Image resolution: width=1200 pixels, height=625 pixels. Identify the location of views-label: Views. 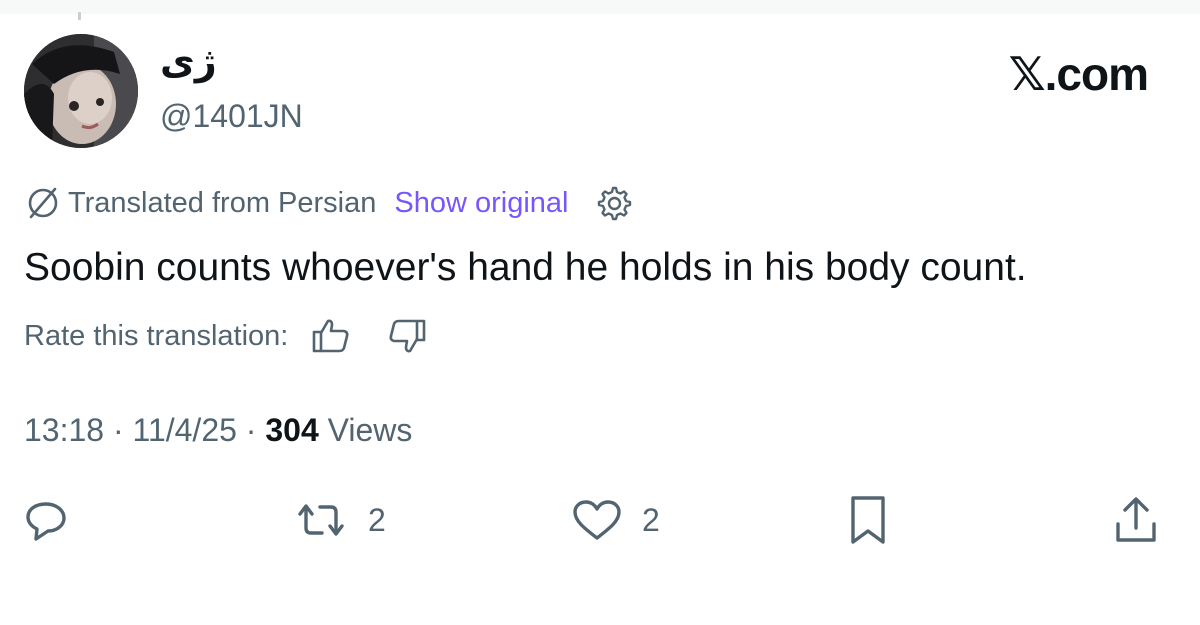
(365, 430).